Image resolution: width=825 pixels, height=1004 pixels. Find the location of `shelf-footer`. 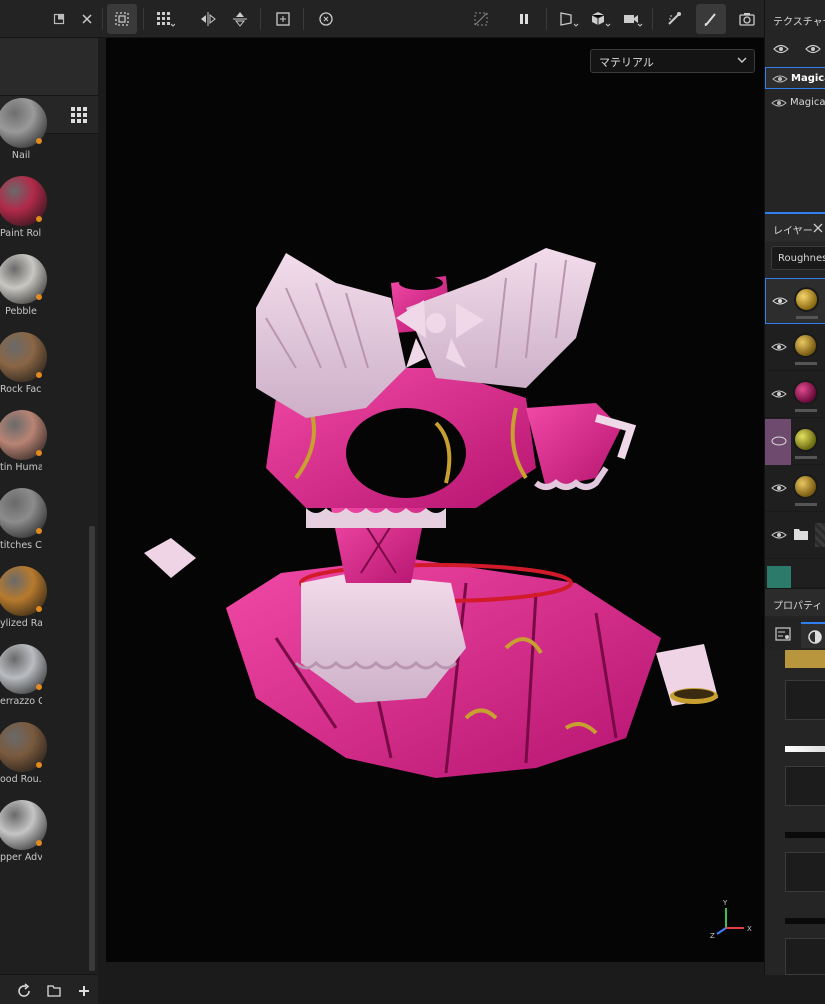

shelf-footer is located at coordinates (49, 989).